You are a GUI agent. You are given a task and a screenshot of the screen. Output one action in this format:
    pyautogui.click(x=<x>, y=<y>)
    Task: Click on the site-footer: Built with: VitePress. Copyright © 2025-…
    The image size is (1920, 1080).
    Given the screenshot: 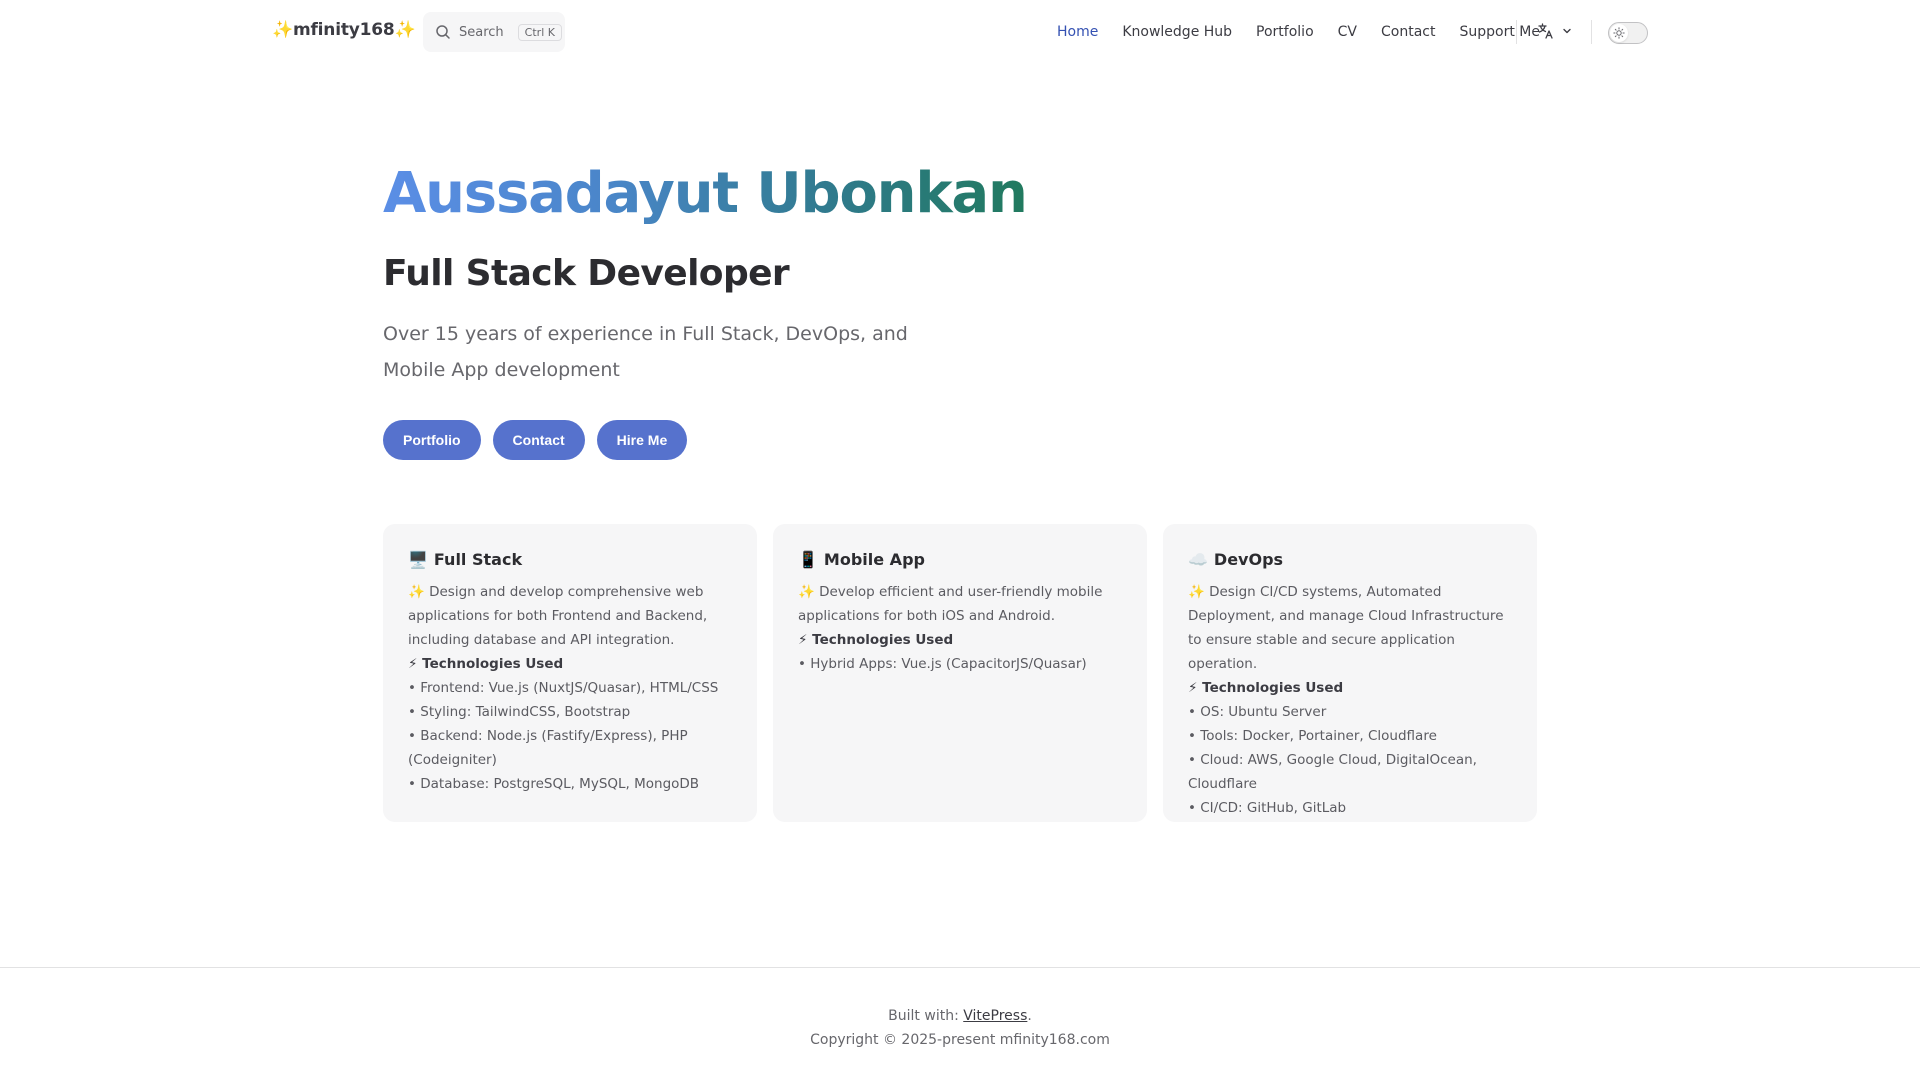 What is the action you would take?
    pyautogui.click(x=960, y=1023)
    